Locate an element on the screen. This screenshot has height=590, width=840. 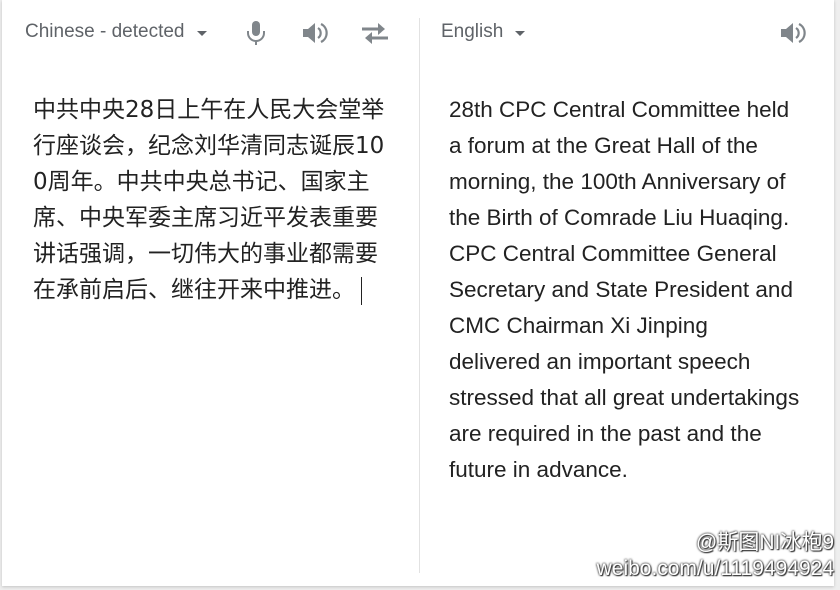
microphone-button is located at coordinates (256, 33).